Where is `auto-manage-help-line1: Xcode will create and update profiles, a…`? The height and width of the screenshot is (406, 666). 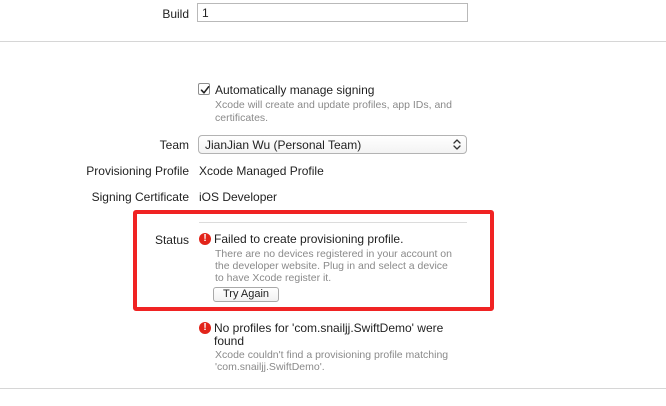 auto-manage-help-line1: Xcode will create and update profiles, a… is located at coordinates (333, 105).